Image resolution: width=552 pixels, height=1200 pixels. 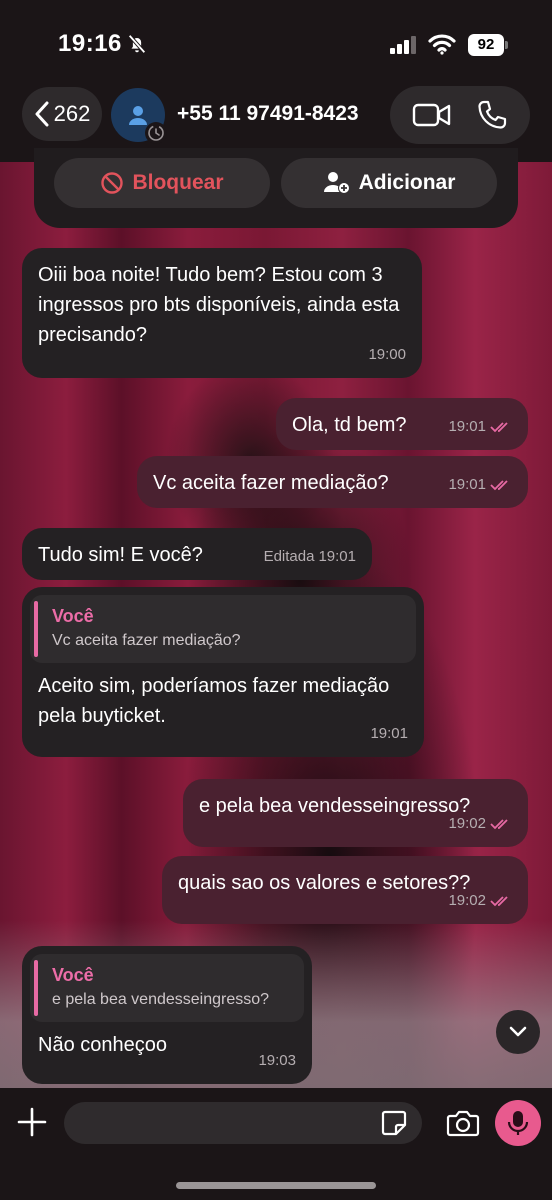 I want to click on microphone-icon, so click(x=518, y=1123).